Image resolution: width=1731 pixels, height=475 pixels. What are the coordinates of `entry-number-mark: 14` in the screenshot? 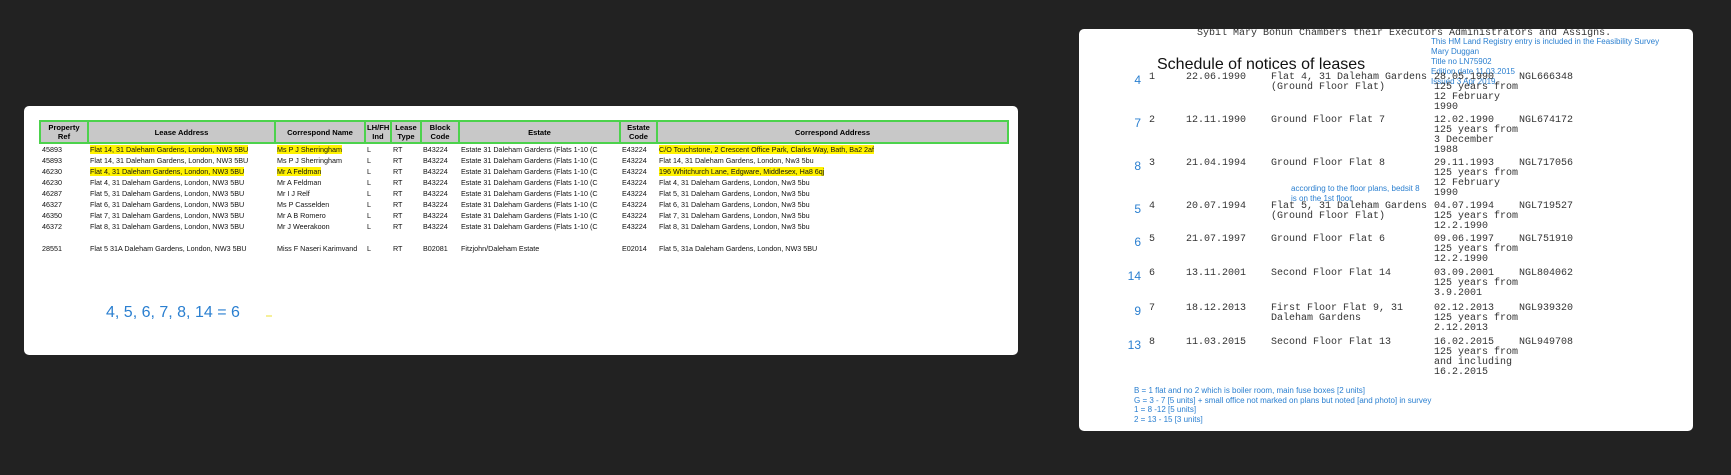 It's located at (1134, 276).